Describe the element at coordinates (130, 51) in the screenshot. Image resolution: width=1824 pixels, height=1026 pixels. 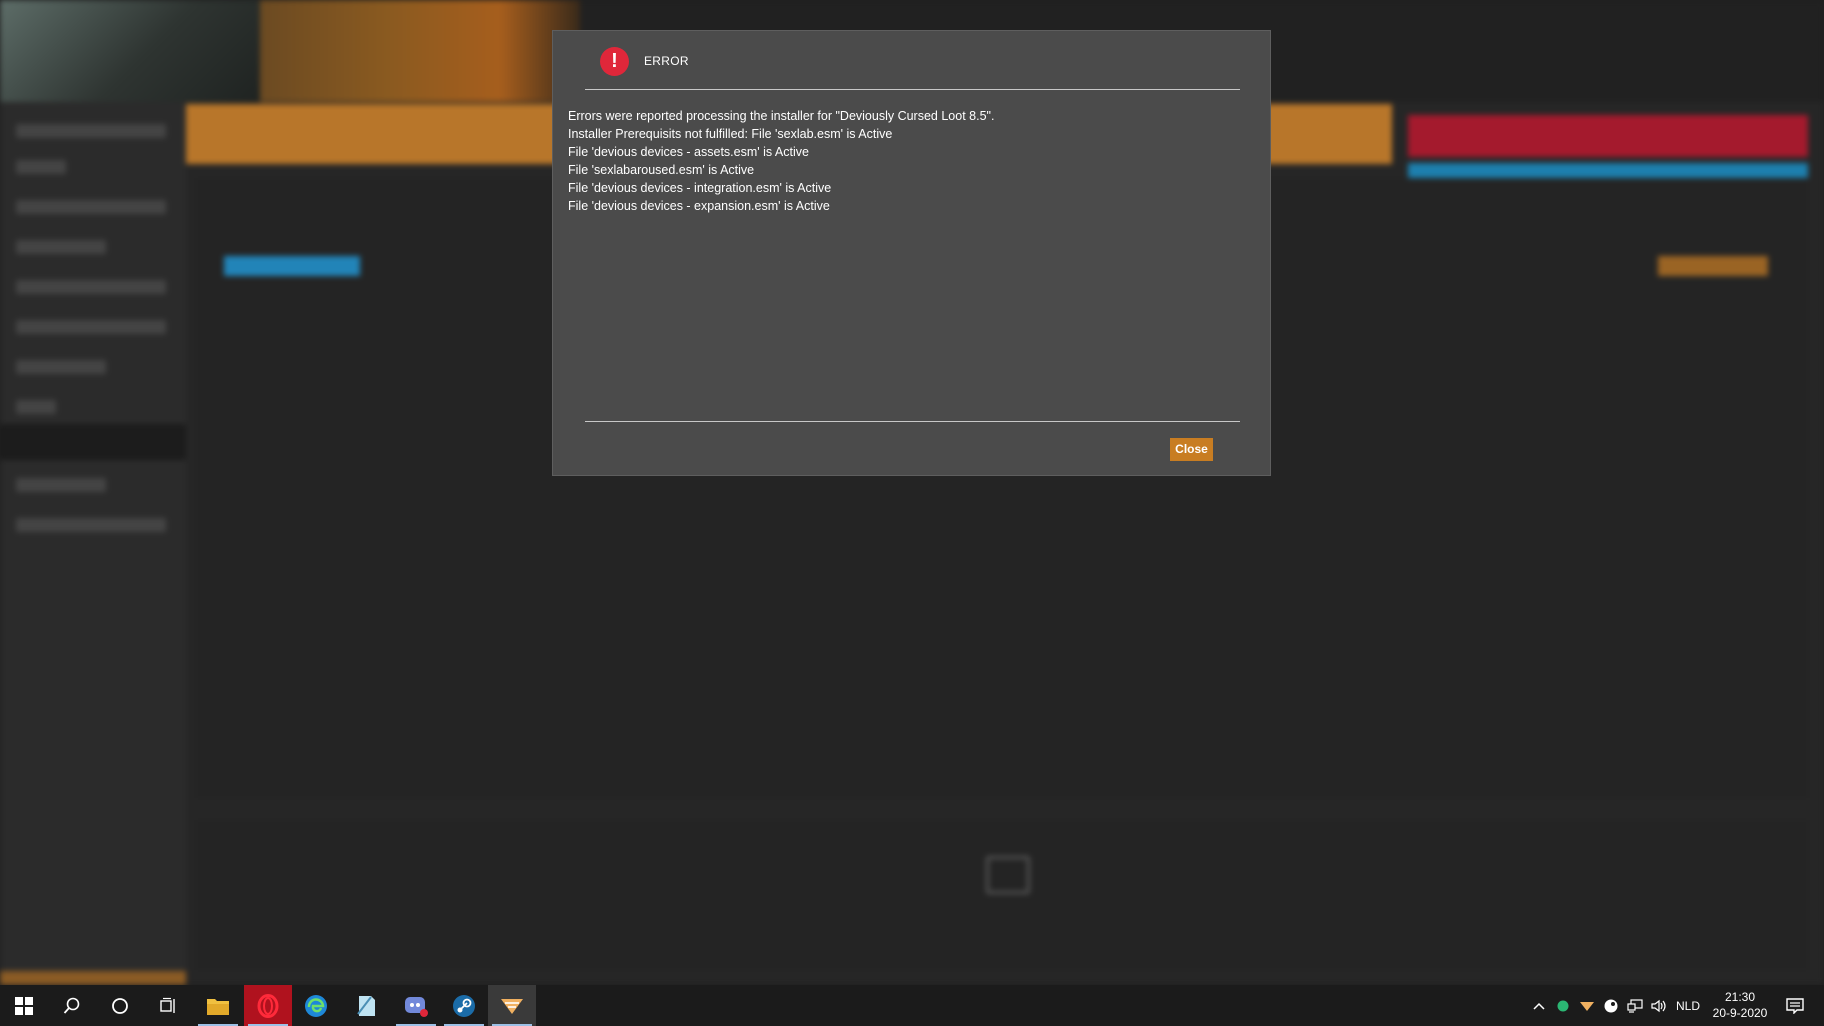
I see `game-banner-image` at that location.